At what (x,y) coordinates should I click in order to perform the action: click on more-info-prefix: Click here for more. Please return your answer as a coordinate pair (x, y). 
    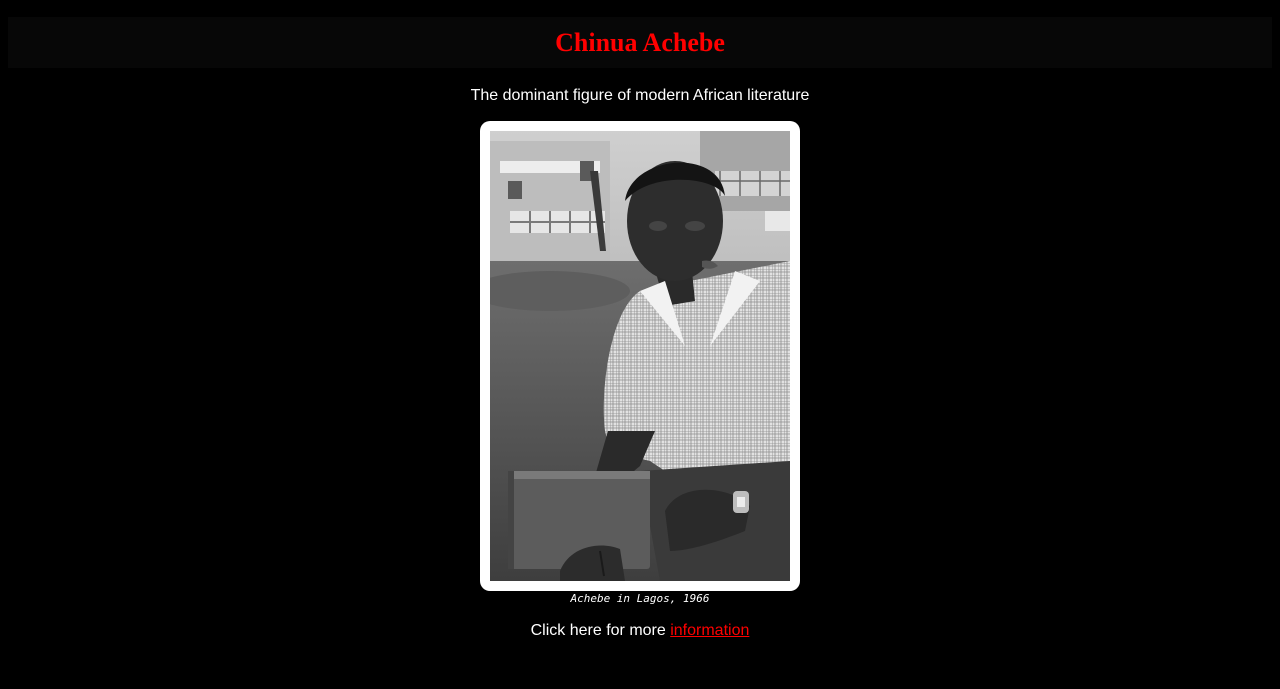
    Looking at the image, I should click on (600, 630).